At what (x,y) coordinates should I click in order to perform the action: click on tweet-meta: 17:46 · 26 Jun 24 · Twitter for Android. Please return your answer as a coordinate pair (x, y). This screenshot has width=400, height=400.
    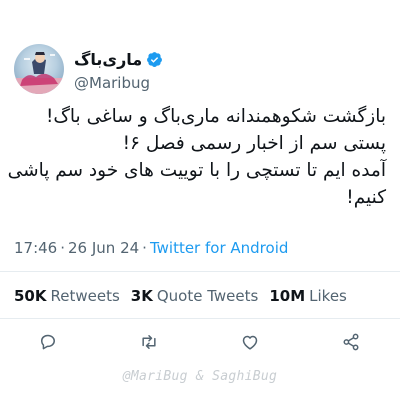
    Looking at the image, I should click on (151, 248).